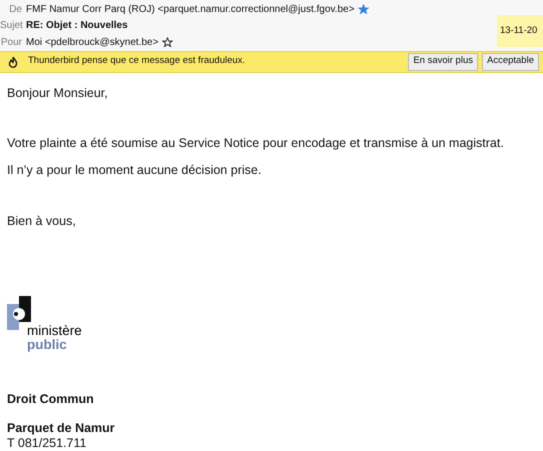  Describe the element at coordinates (443, 61) in the screenshot. I see `notification-button: En savoir plus` at that location.